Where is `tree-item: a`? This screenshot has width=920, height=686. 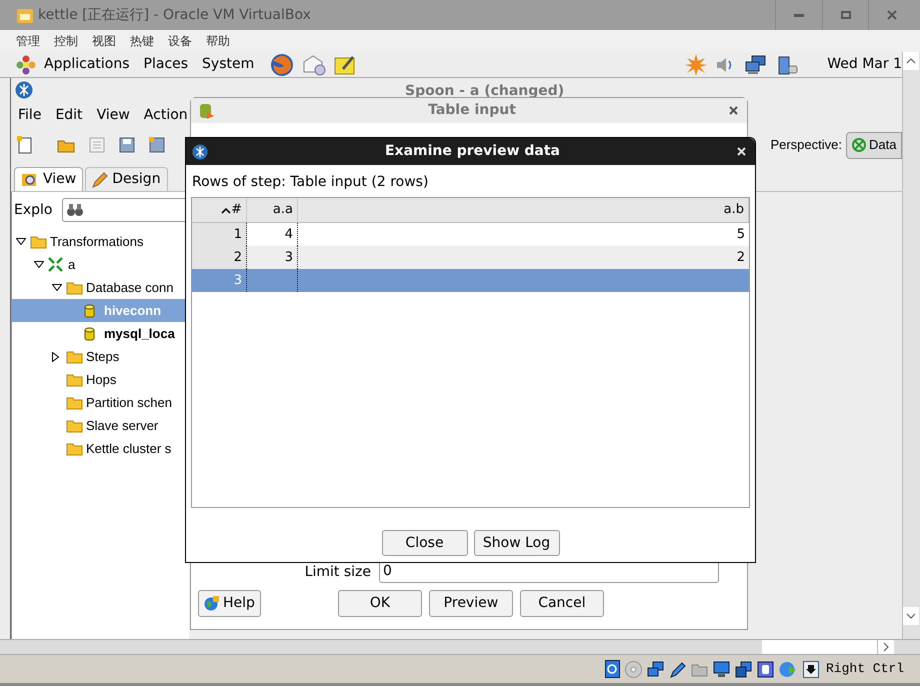 tree-item: a is located at coordinates (100, 264).